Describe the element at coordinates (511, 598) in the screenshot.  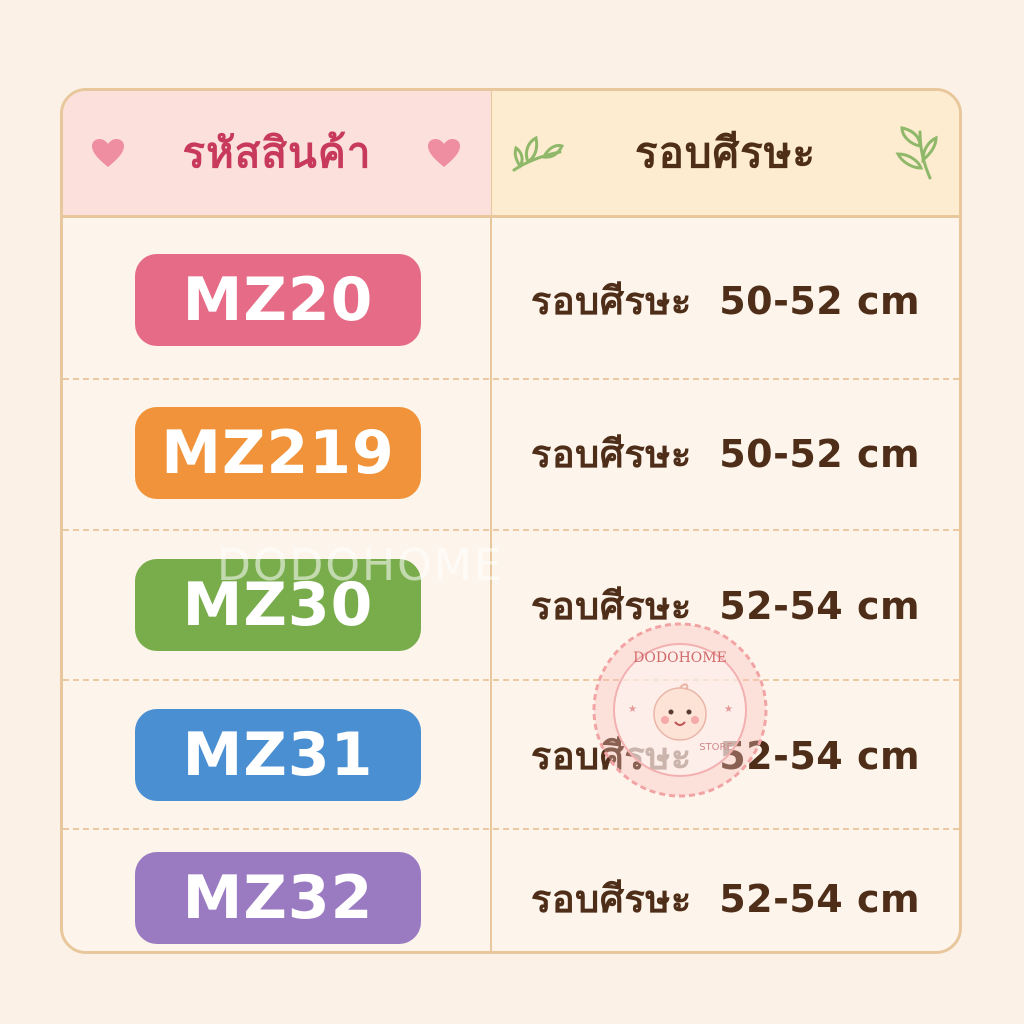
I see `table-row: MZ30 รอบศีรษะ 52-54 cm` at that location.